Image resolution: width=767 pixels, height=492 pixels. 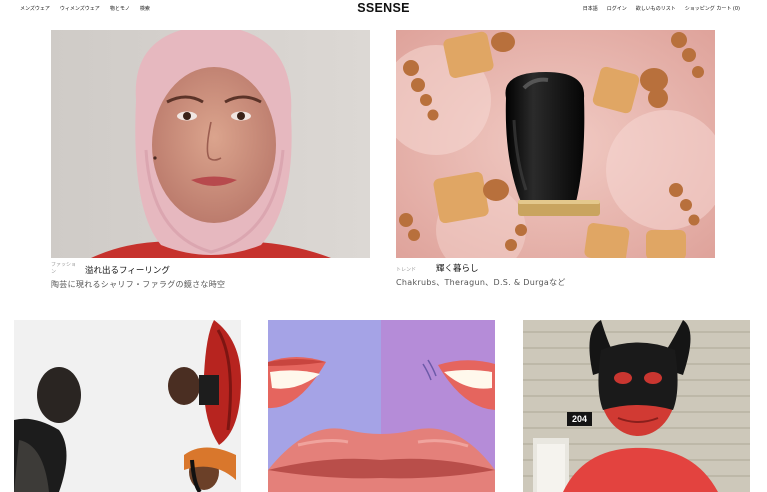 I want to click on editorial-tile-mask: 204, so click(x=636, y=406).